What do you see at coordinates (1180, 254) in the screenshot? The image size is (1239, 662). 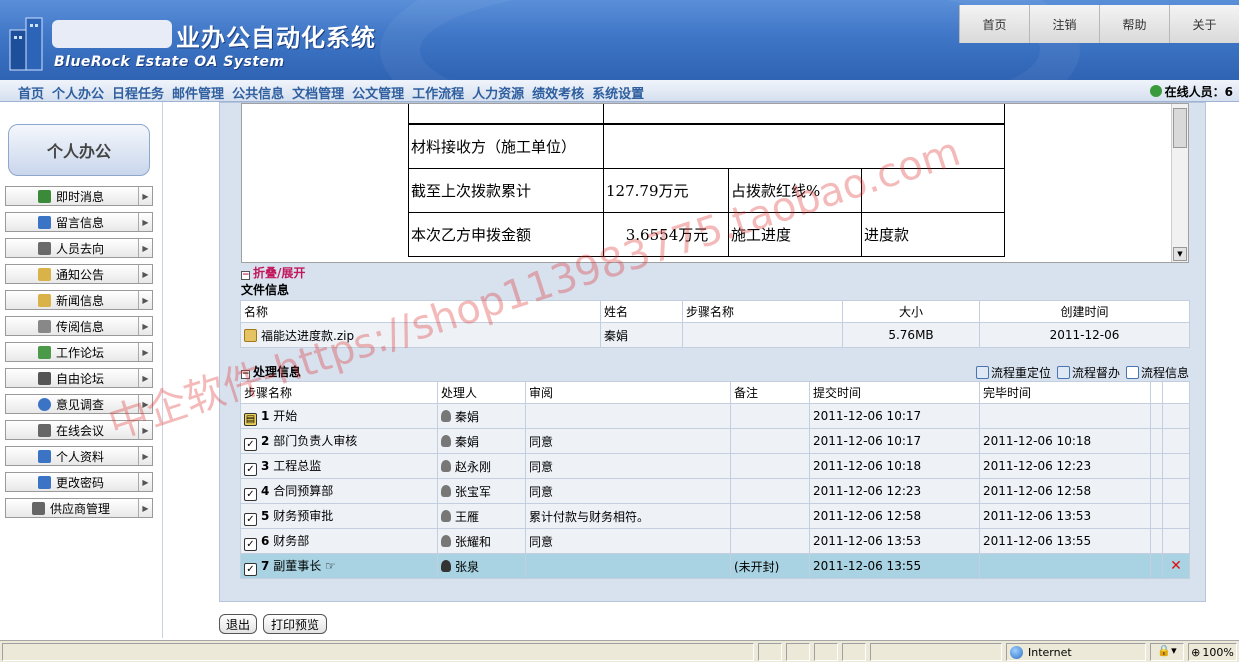 I see `scroll-down-arrow-icon: ▼` at bounding box center [1180, 254].